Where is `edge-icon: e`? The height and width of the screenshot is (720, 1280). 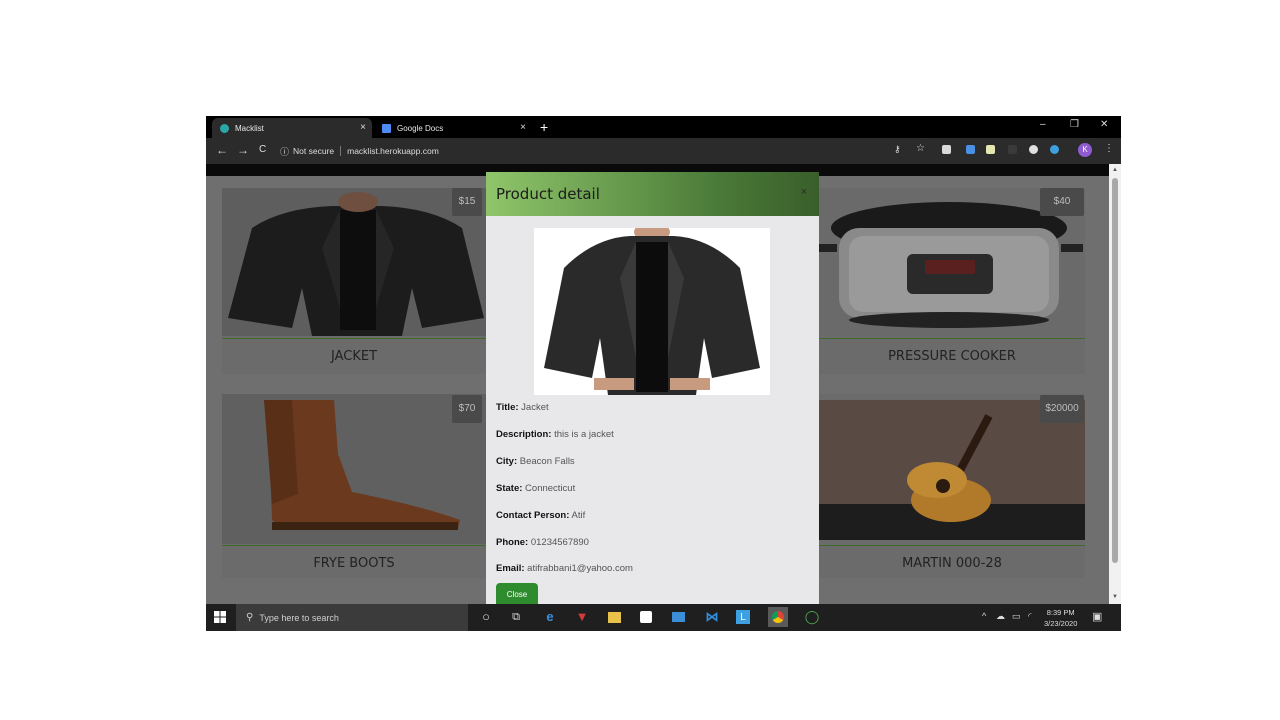
edge-icon: e is located at coordinates (550, 617).